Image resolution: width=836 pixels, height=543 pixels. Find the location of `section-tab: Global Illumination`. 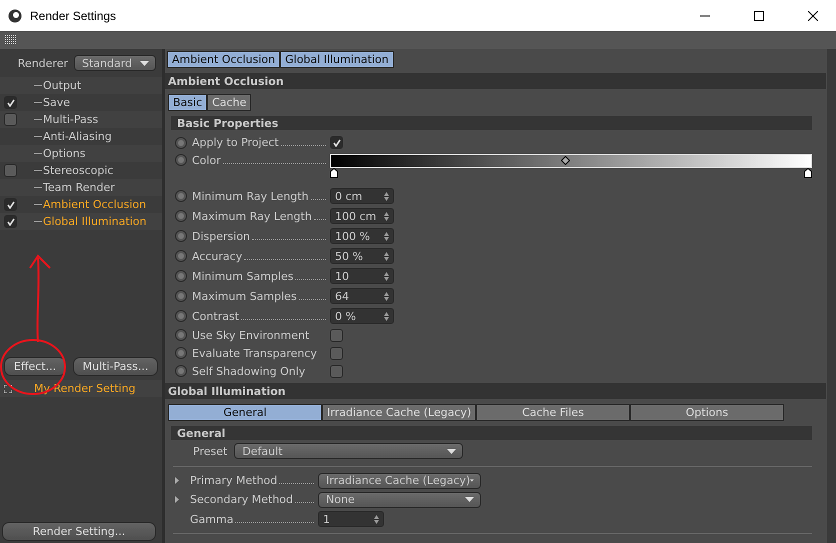

section-tab: Global Illumination is located at coordinates (337, 59).